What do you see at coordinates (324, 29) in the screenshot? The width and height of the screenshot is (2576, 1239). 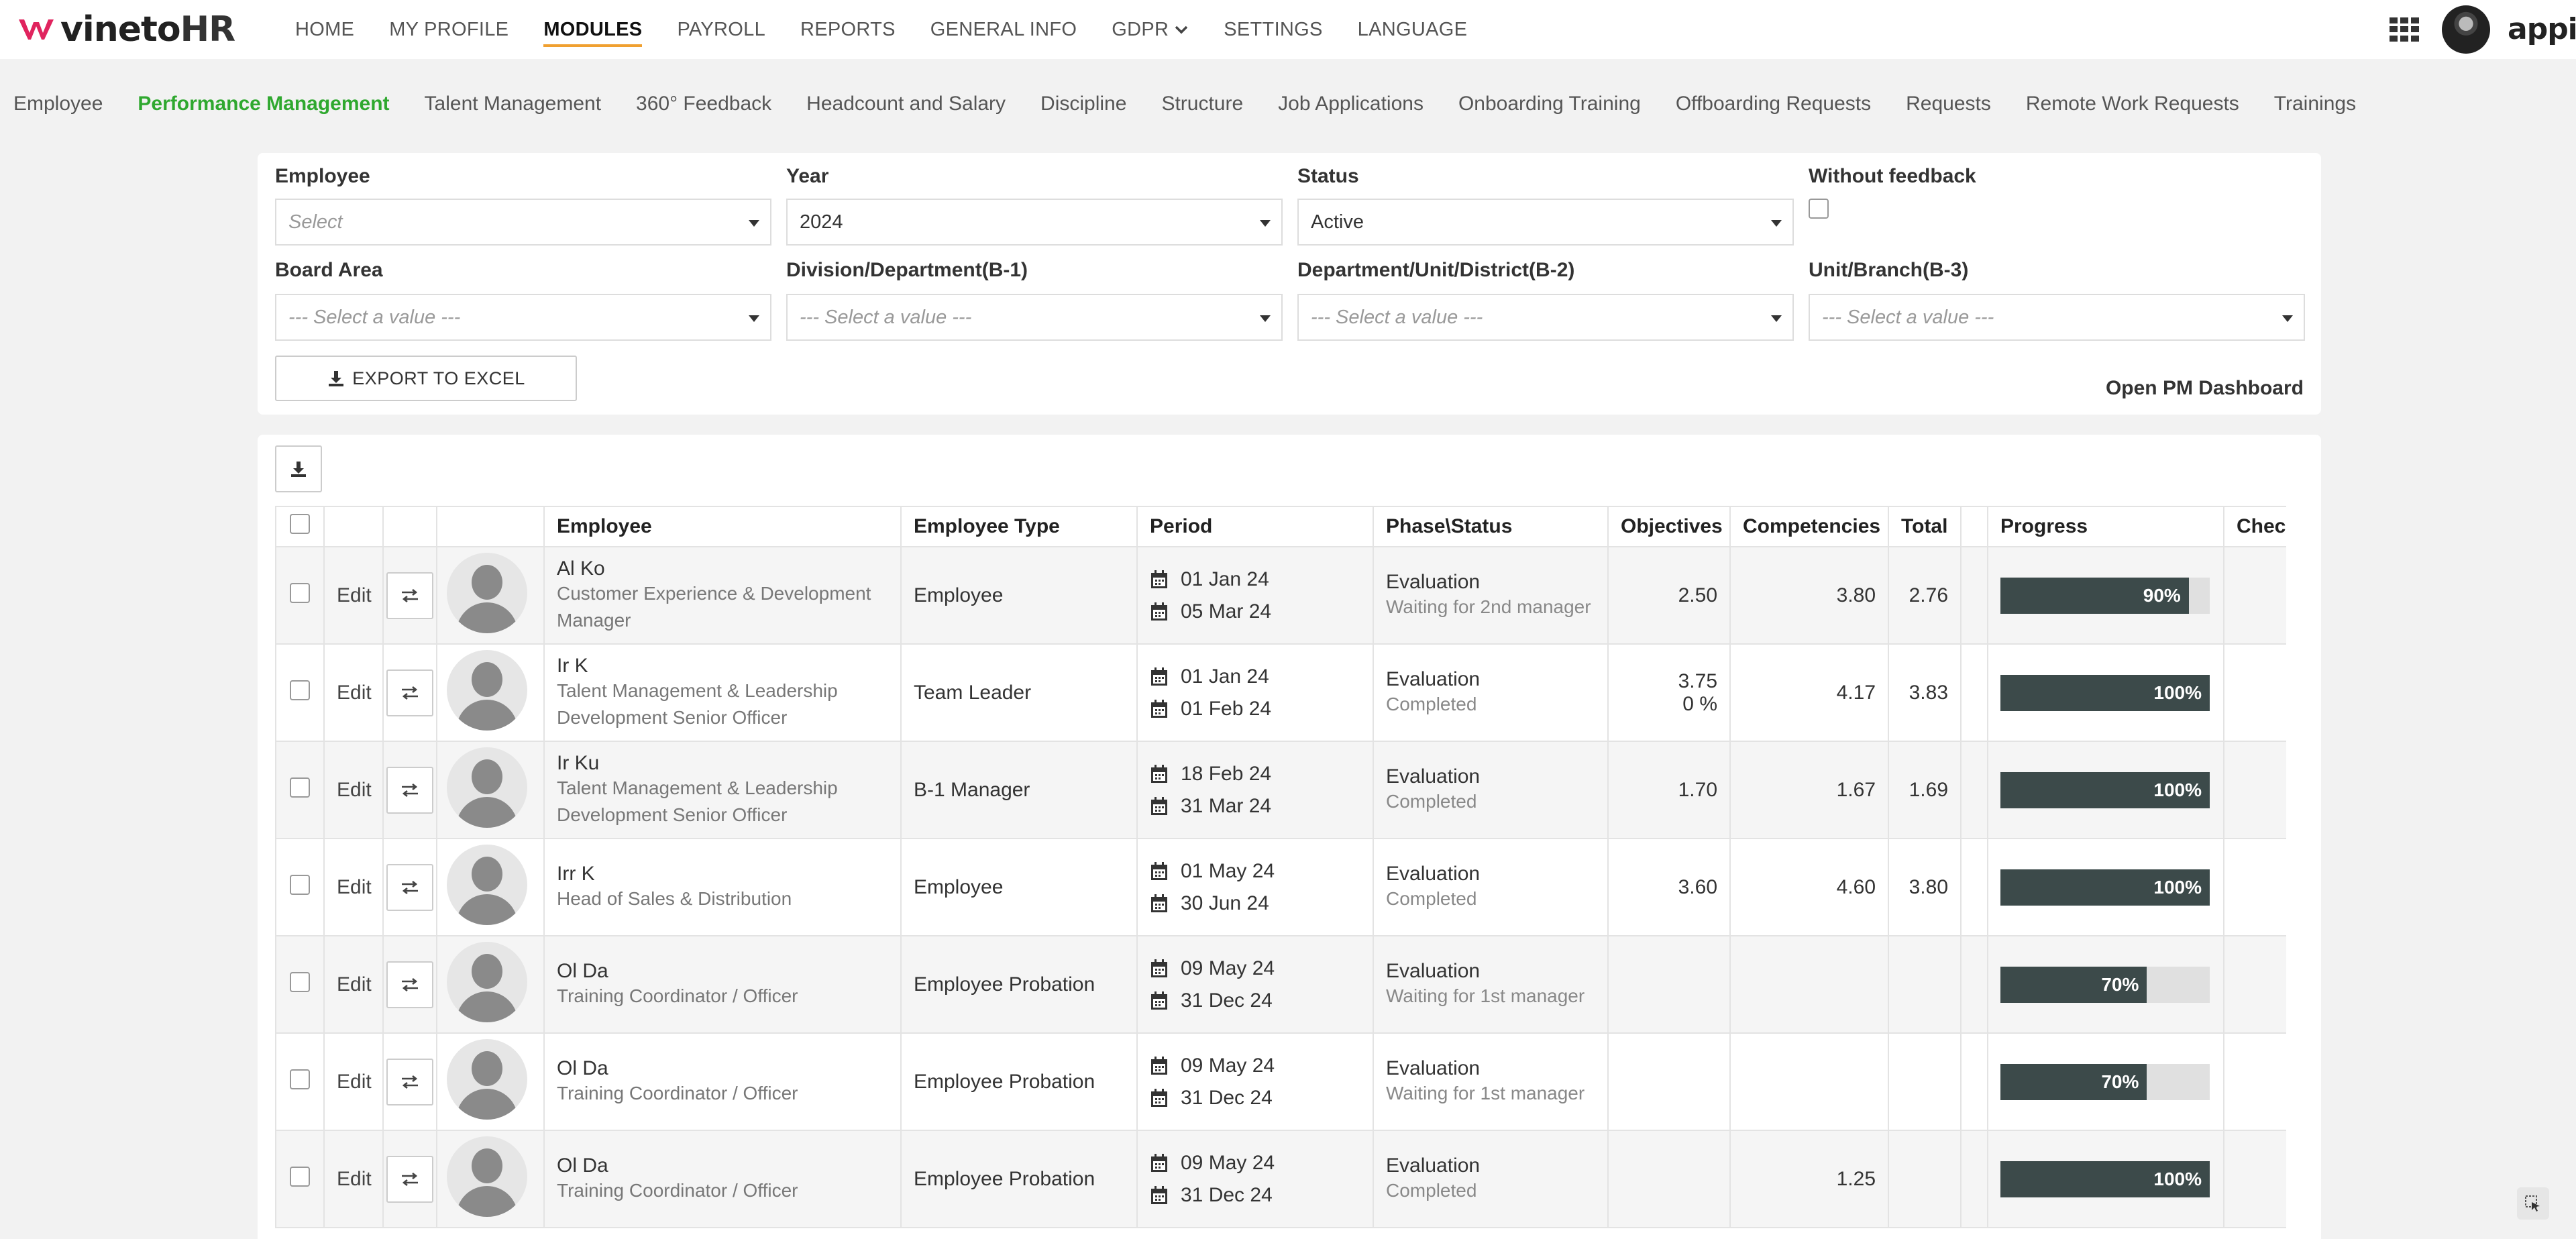 I see `nav-home: HOME` at bounding box center [324, 29].